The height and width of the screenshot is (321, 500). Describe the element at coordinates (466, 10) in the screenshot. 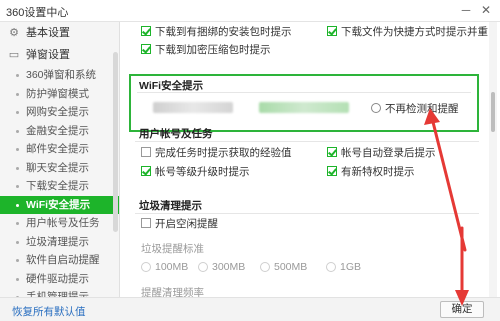

I see `minimize-icon: ─` at that location.